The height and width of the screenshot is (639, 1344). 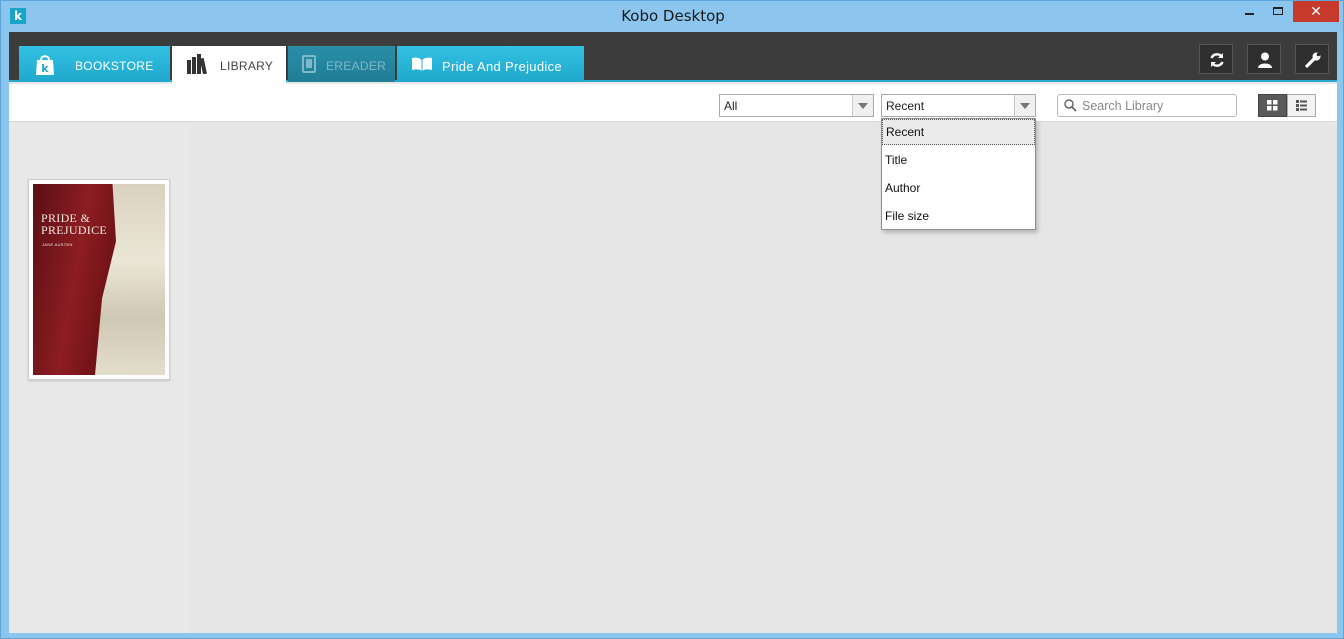 I want to click on list-view-icon, so click(x=1301, y=105).